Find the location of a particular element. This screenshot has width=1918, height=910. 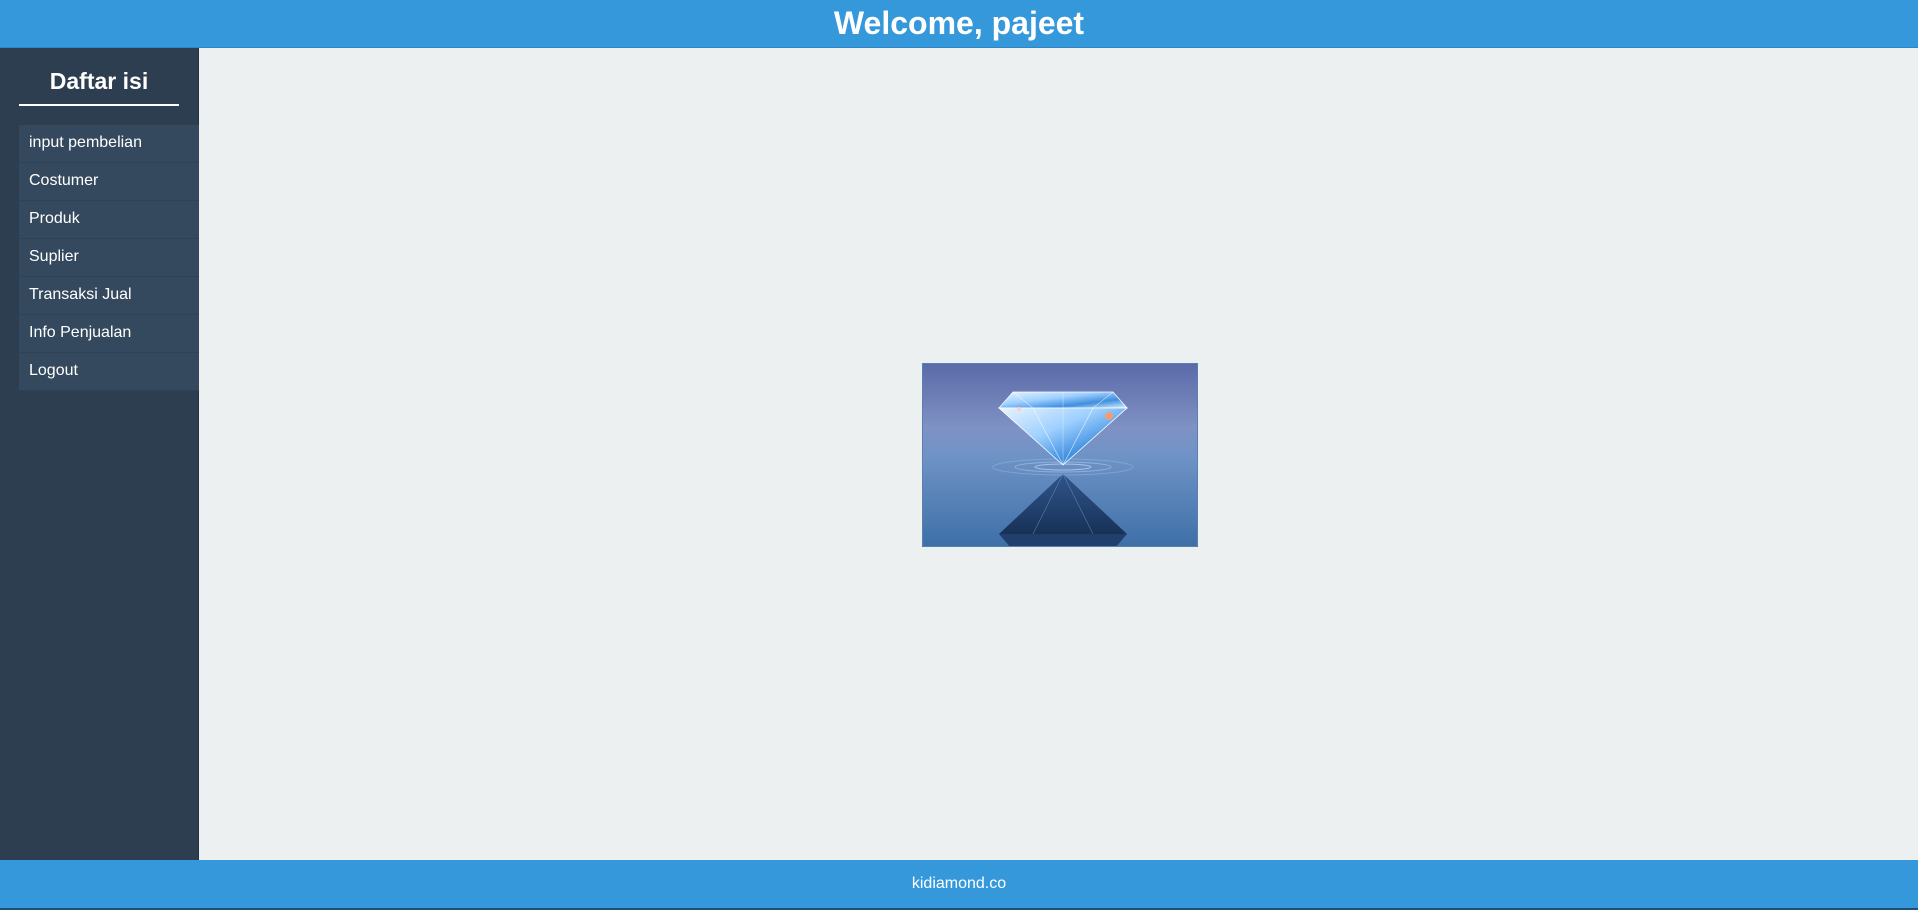

sidebar-item-produk: Produk is located at coordinates (109, 220).